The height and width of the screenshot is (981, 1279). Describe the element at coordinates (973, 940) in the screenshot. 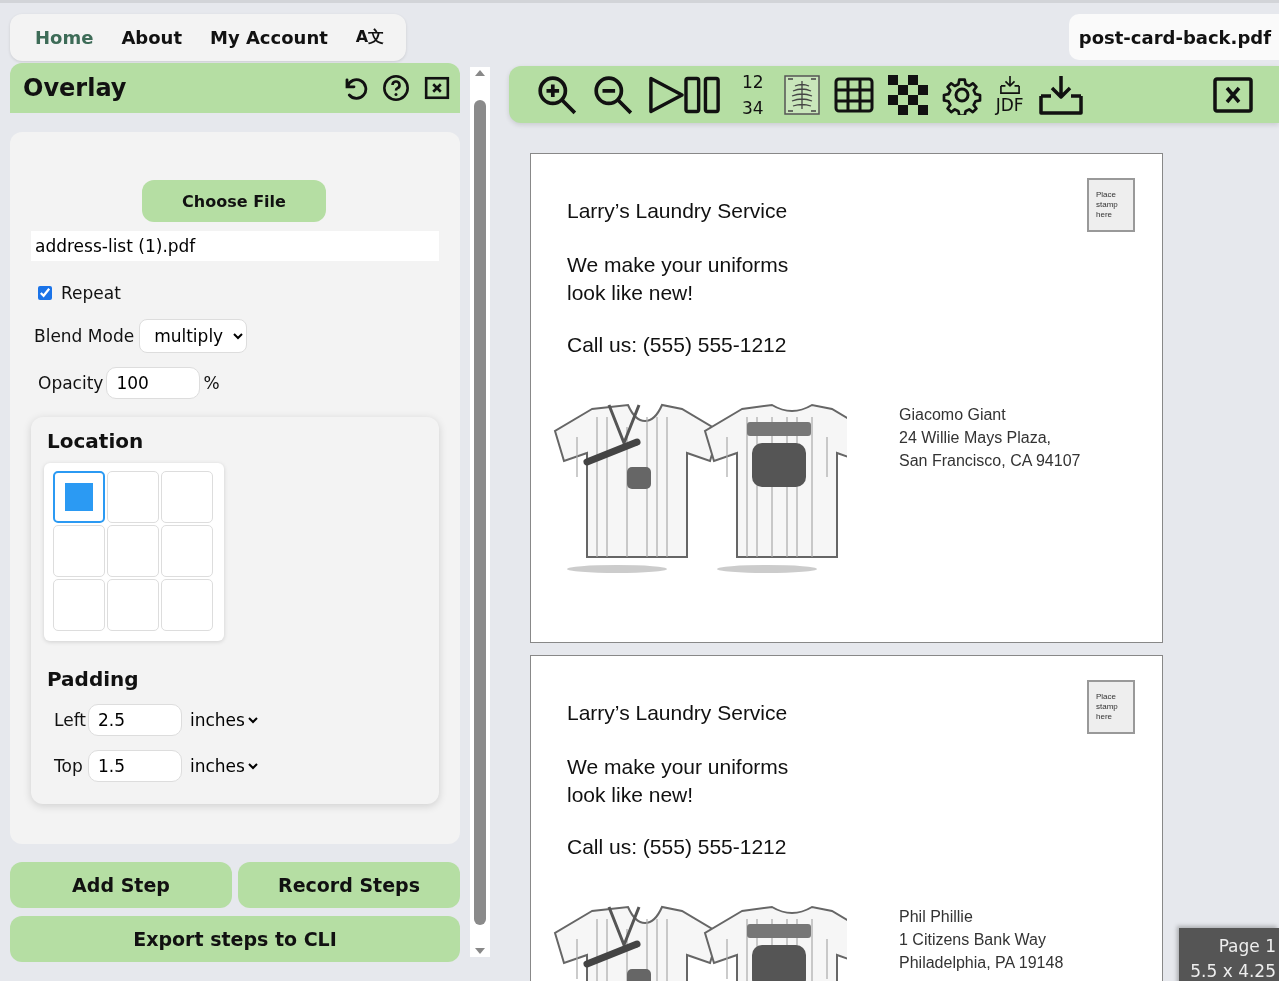

I see `address-line: 1 Citizens Bank Way` at that location.